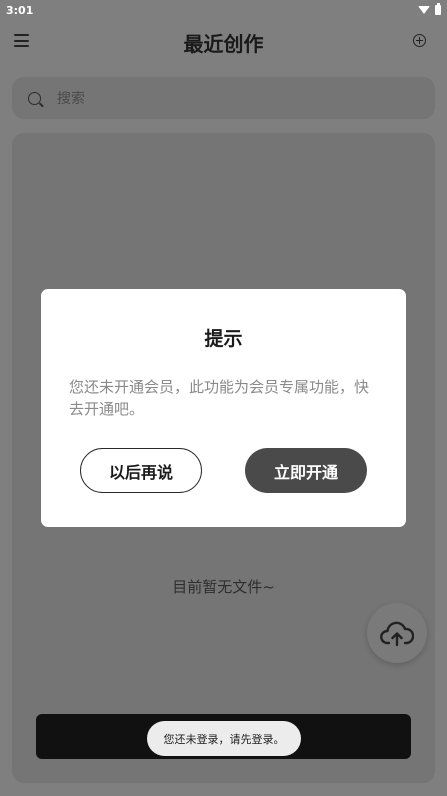 This screenshot has width=447, height=796. I want to click on status-icons, so click(429, 9).